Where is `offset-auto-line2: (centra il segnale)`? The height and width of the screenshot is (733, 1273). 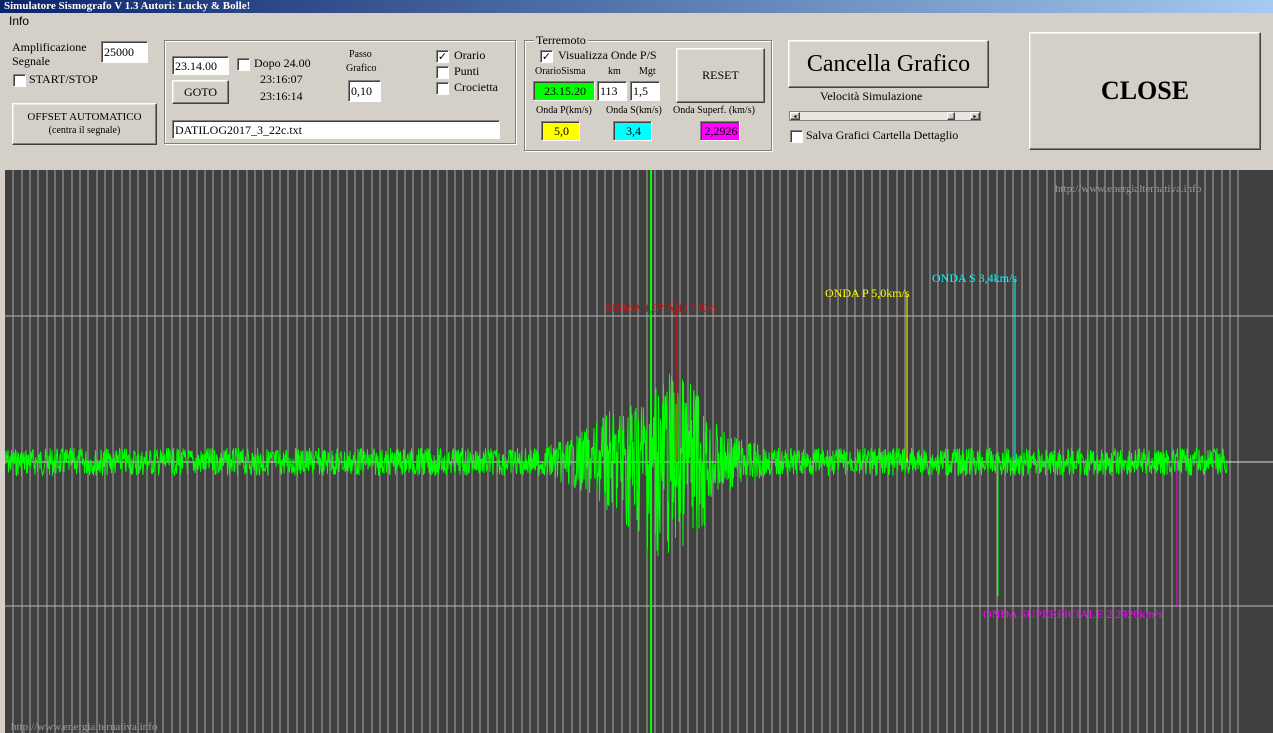
offset-auto-line2: (centra il segnale) is located at coordinates (84, 130).